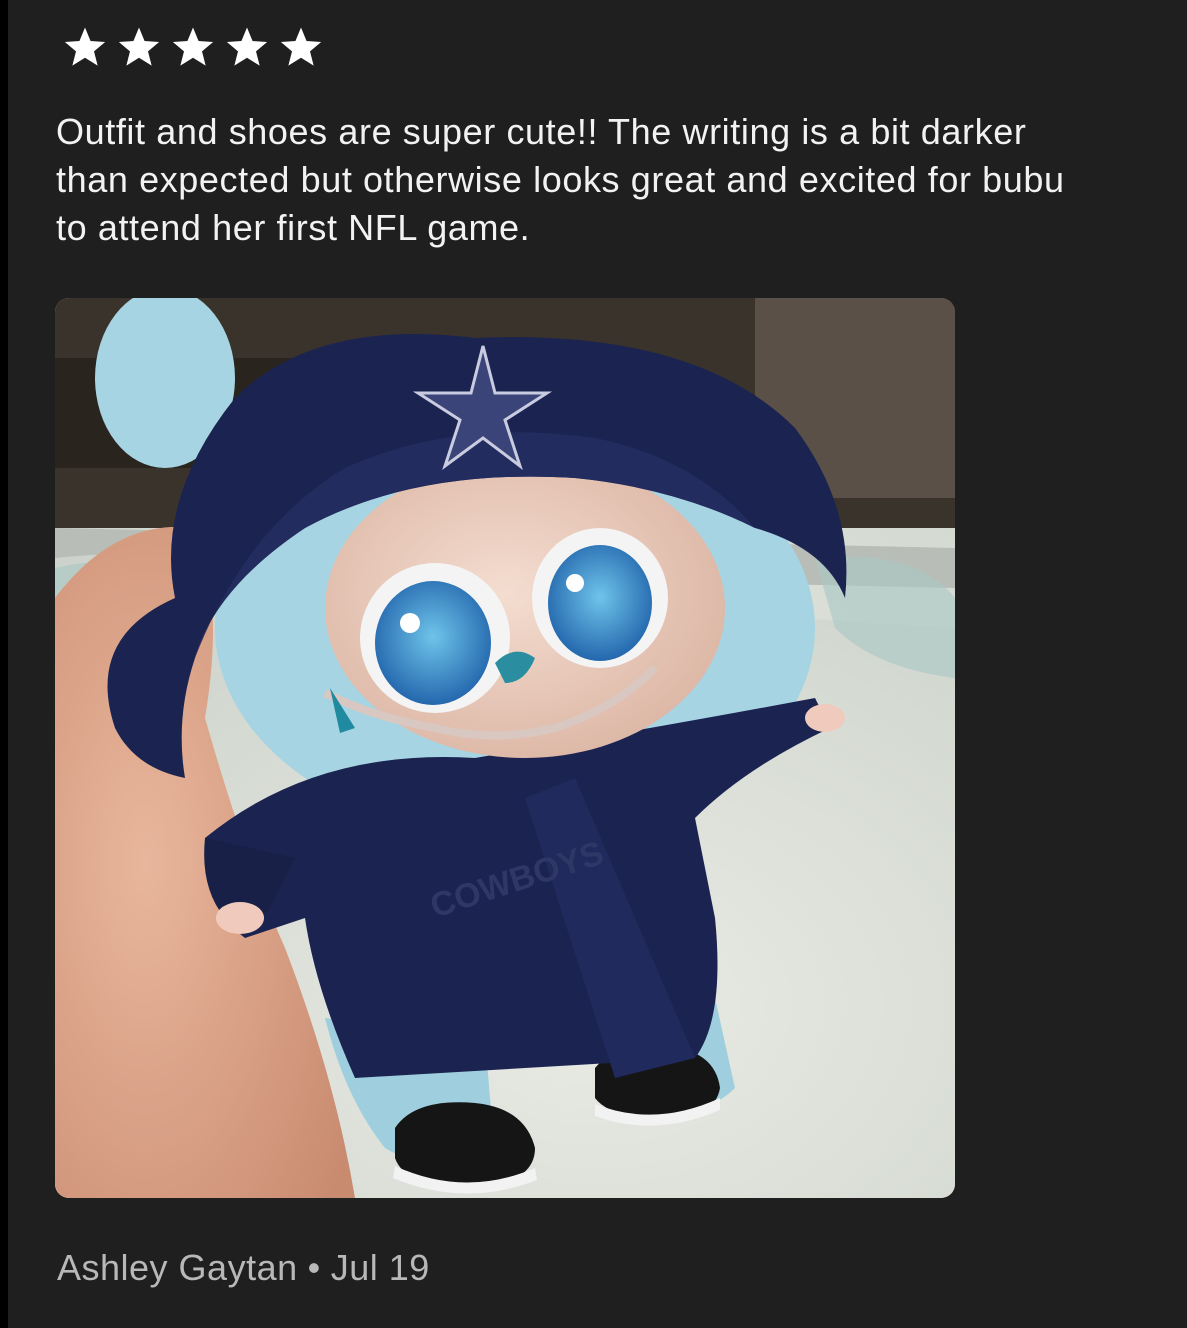 The image size is (1187, 1328). I want to click on review-meta: Ashley Gaytan • Jul 19, so click(243, 1268).